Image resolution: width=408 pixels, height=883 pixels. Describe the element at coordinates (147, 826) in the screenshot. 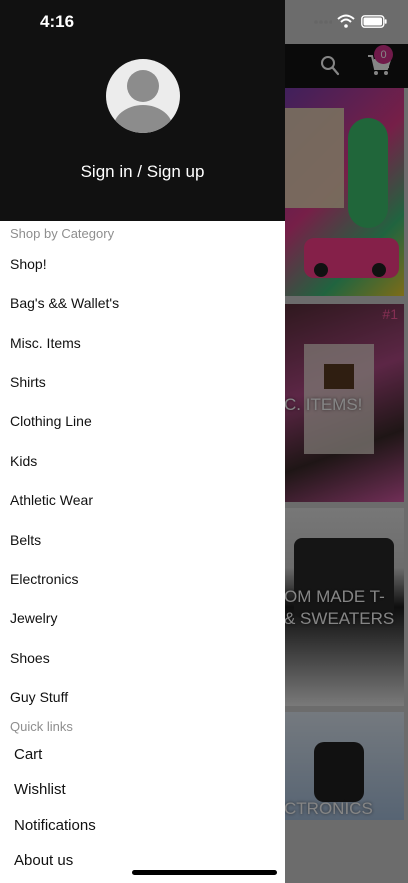

I see `quick-link-notifications: Notifications` at that location.